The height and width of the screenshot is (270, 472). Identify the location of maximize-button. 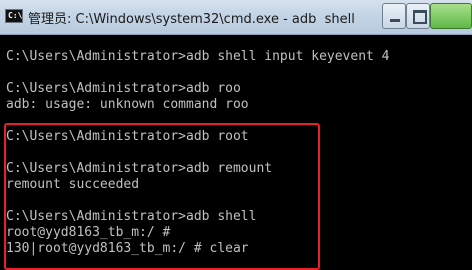
(418, 16).